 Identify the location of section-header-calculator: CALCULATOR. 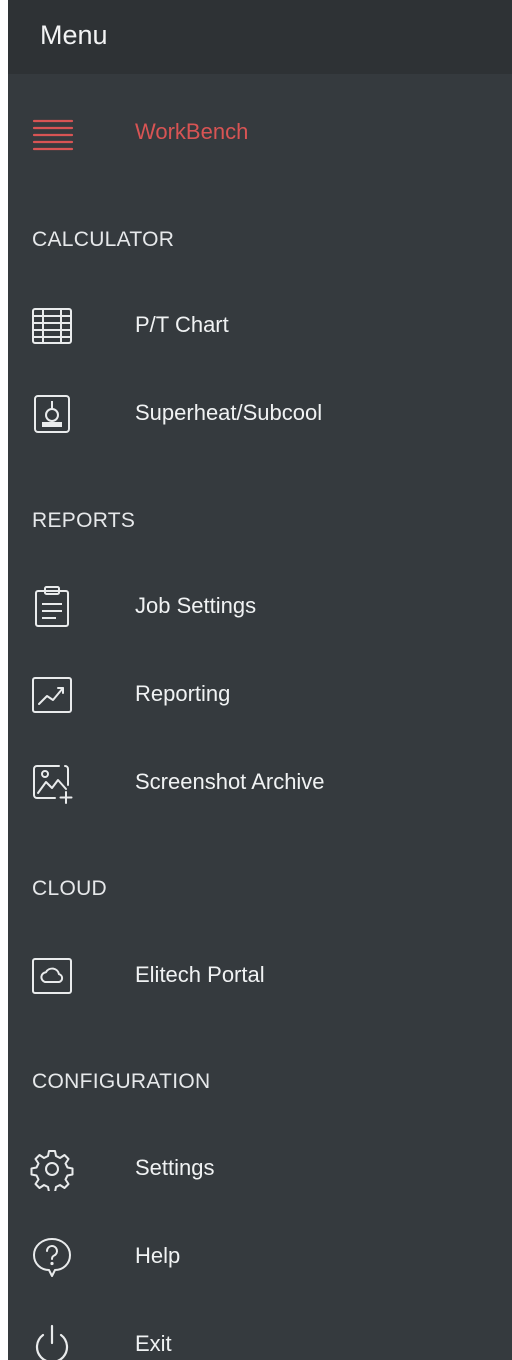
(103, 239).